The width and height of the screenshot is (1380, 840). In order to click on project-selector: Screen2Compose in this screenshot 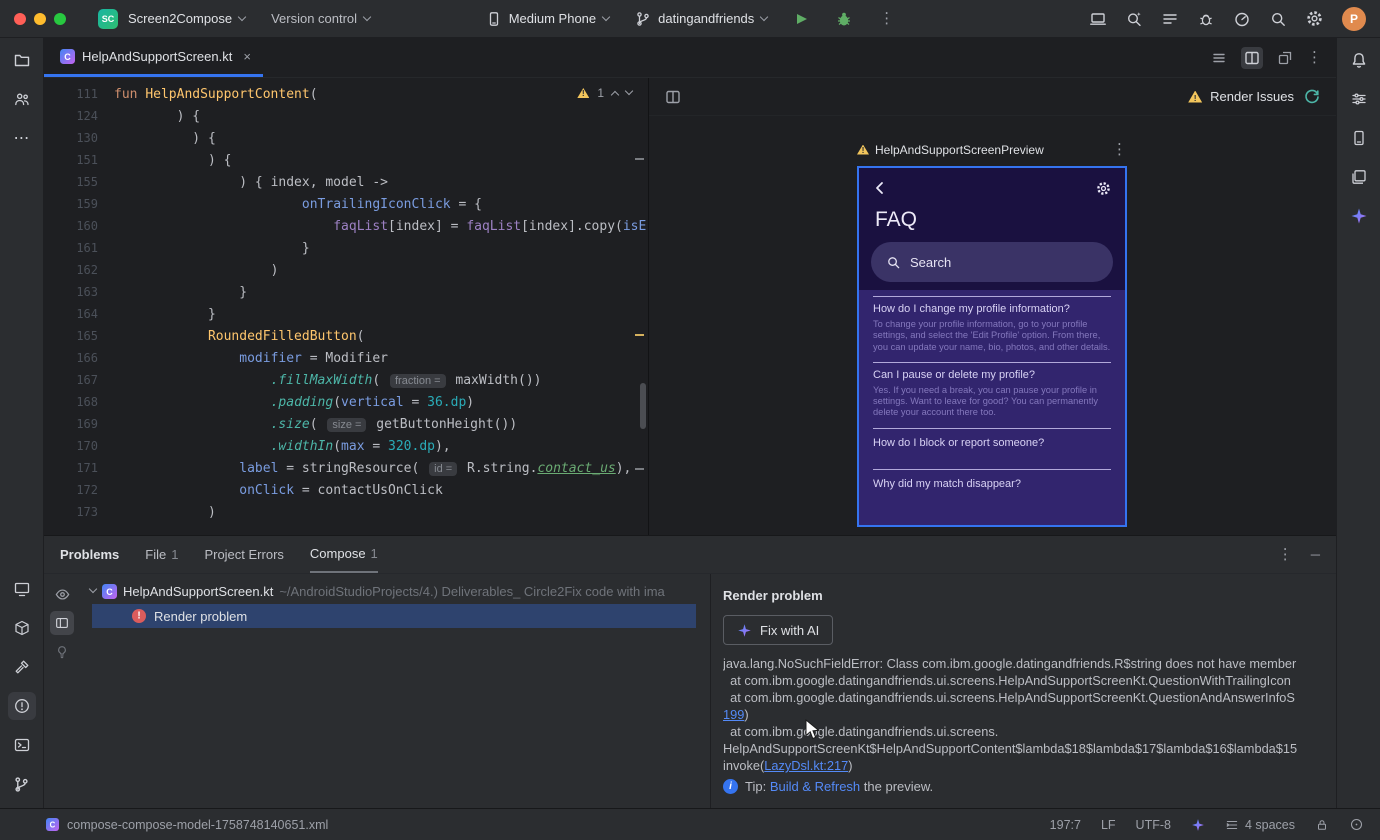, I will do `click(187, 18)`.